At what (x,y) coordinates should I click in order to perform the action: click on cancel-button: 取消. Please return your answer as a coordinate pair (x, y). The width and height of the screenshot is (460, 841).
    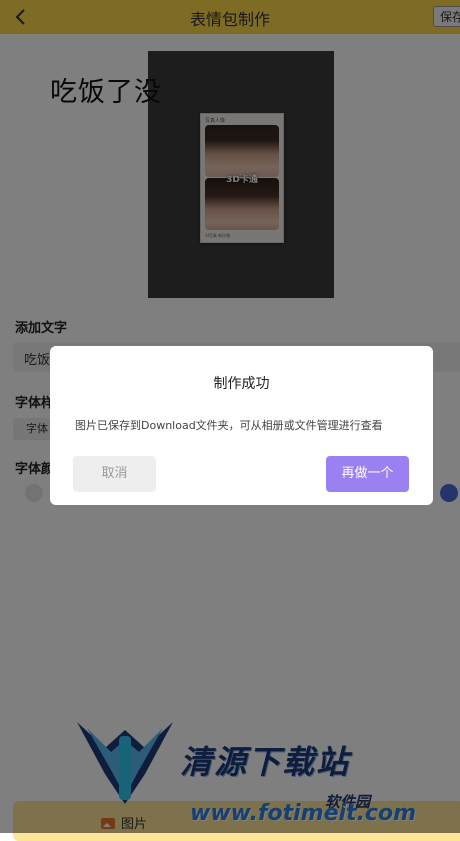
    Looking at the image, I should click on (114, 474).